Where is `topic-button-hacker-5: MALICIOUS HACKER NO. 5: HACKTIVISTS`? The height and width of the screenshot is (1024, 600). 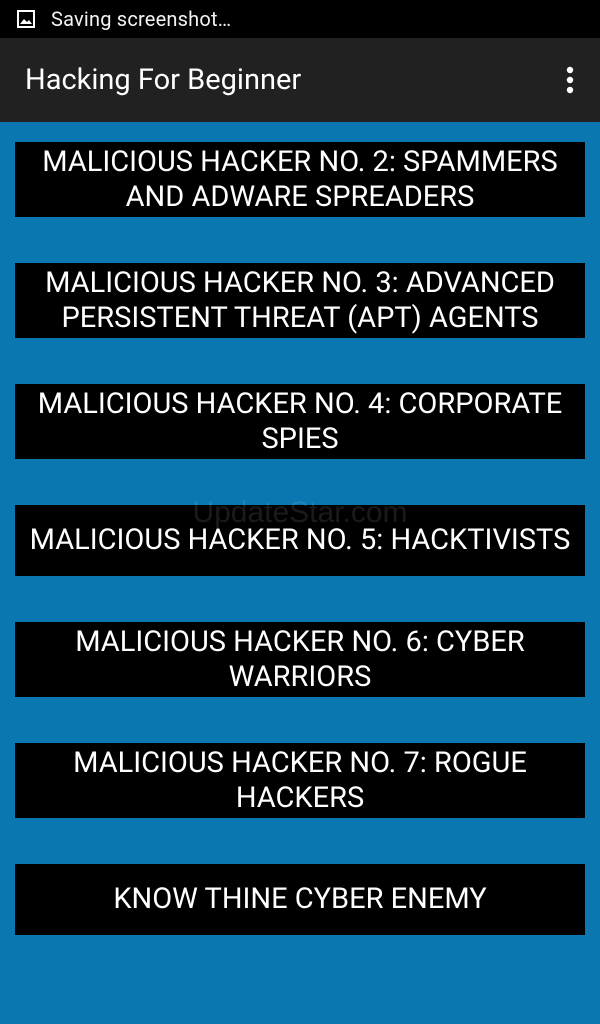 topic-button-hacker-5: MALICIOUS HACKER NO. 5: HACKTIVISTS is located at coordinates (300, 540).